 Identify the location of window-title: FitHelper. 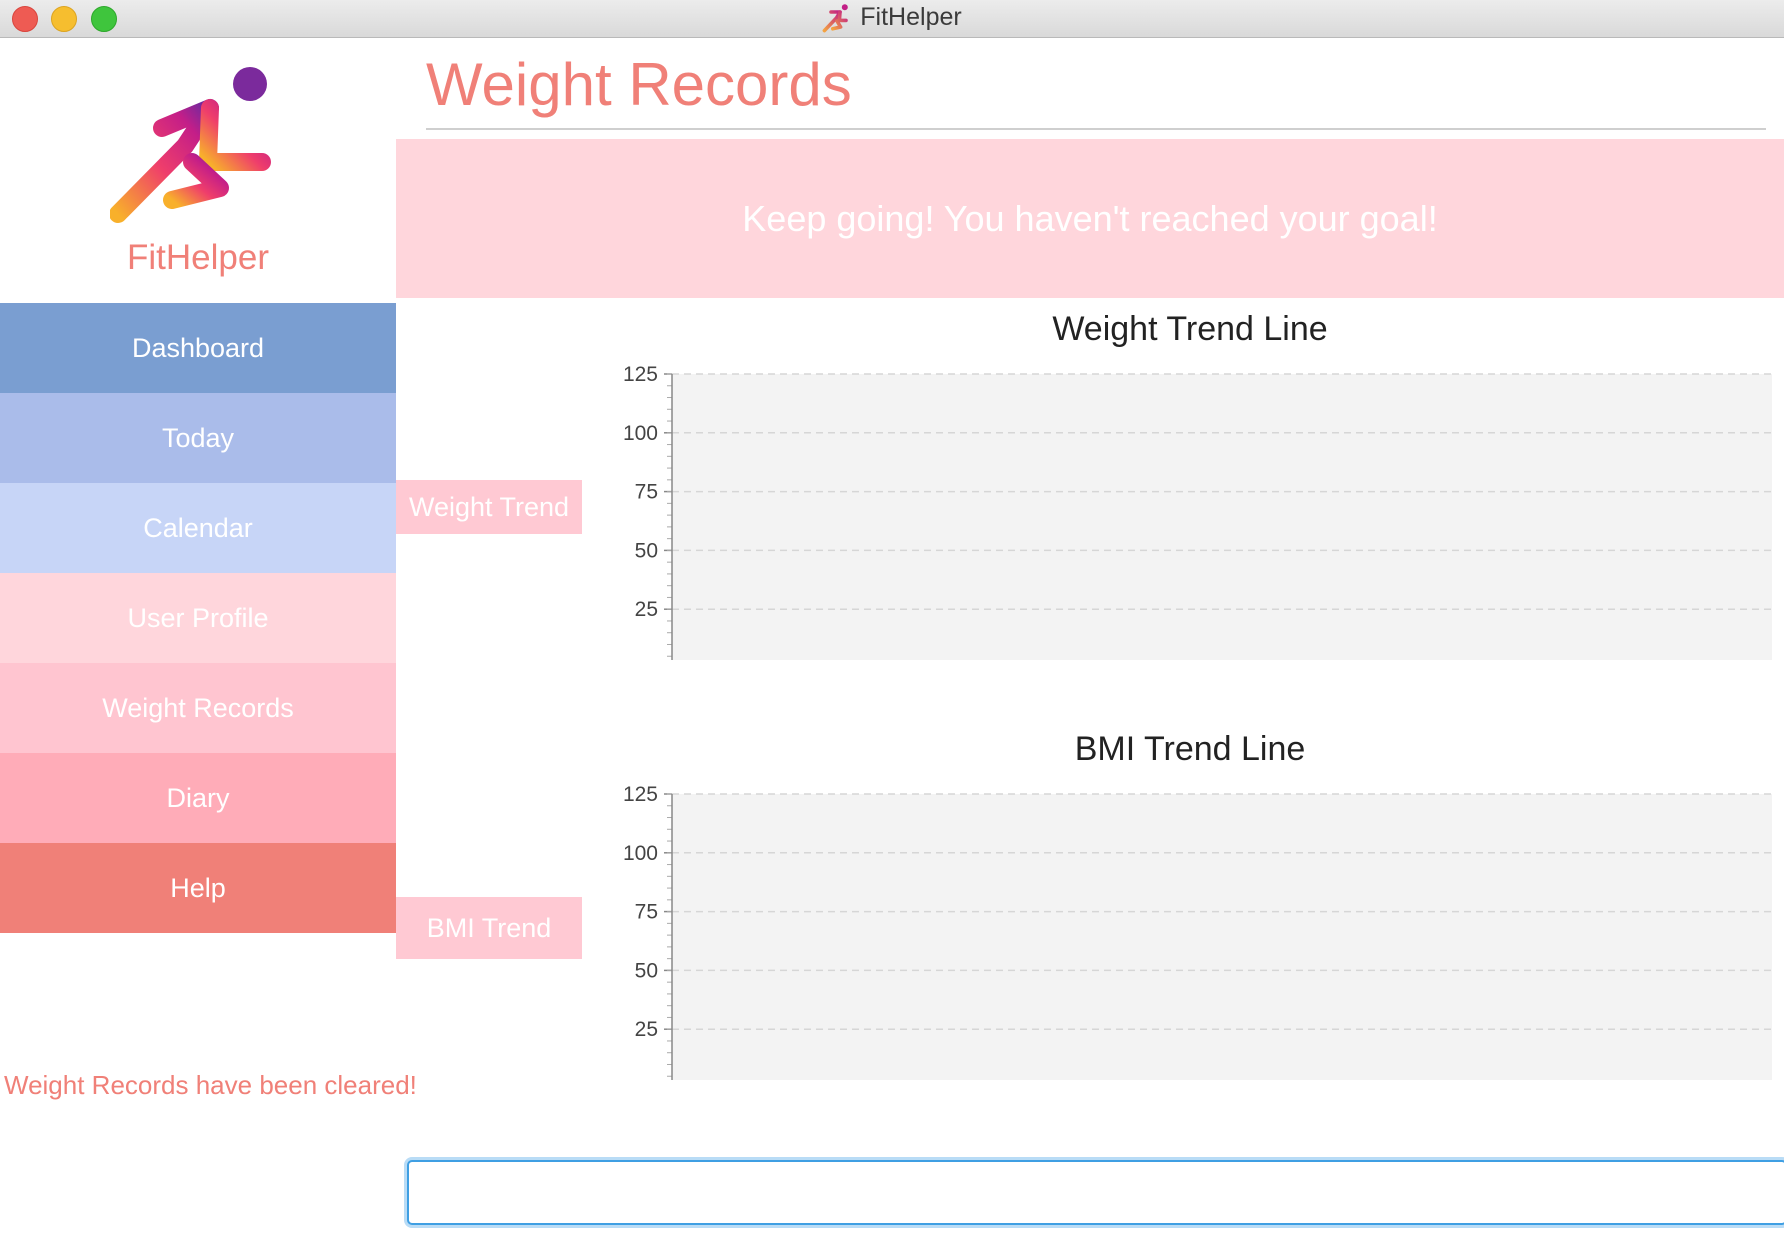
(911, 17).